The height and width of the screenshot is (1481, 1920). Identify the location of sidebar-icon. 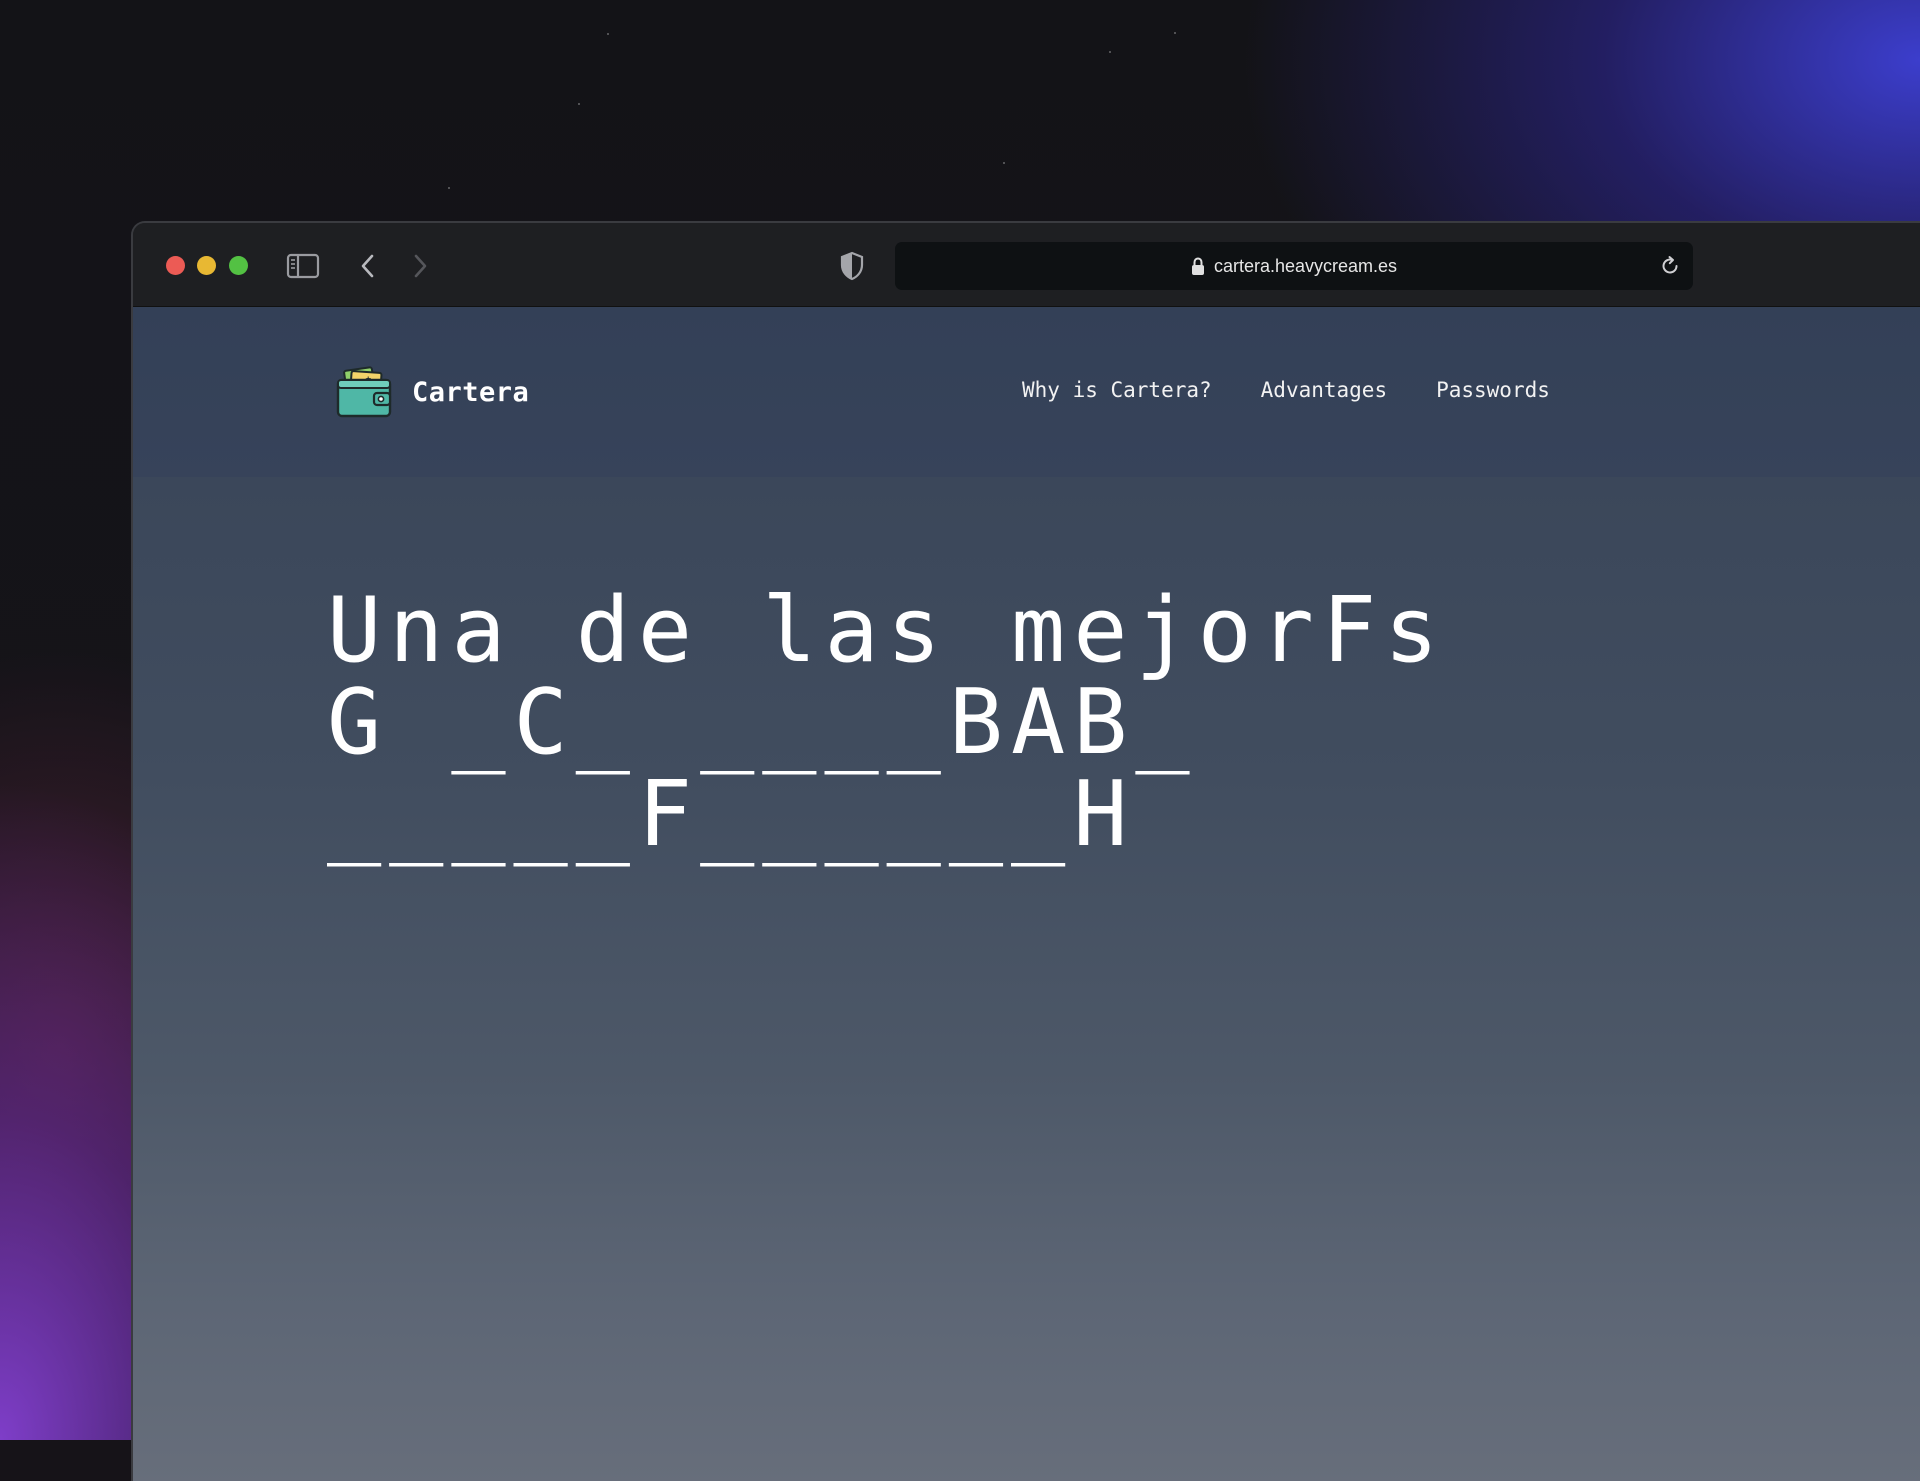
(303, 266).